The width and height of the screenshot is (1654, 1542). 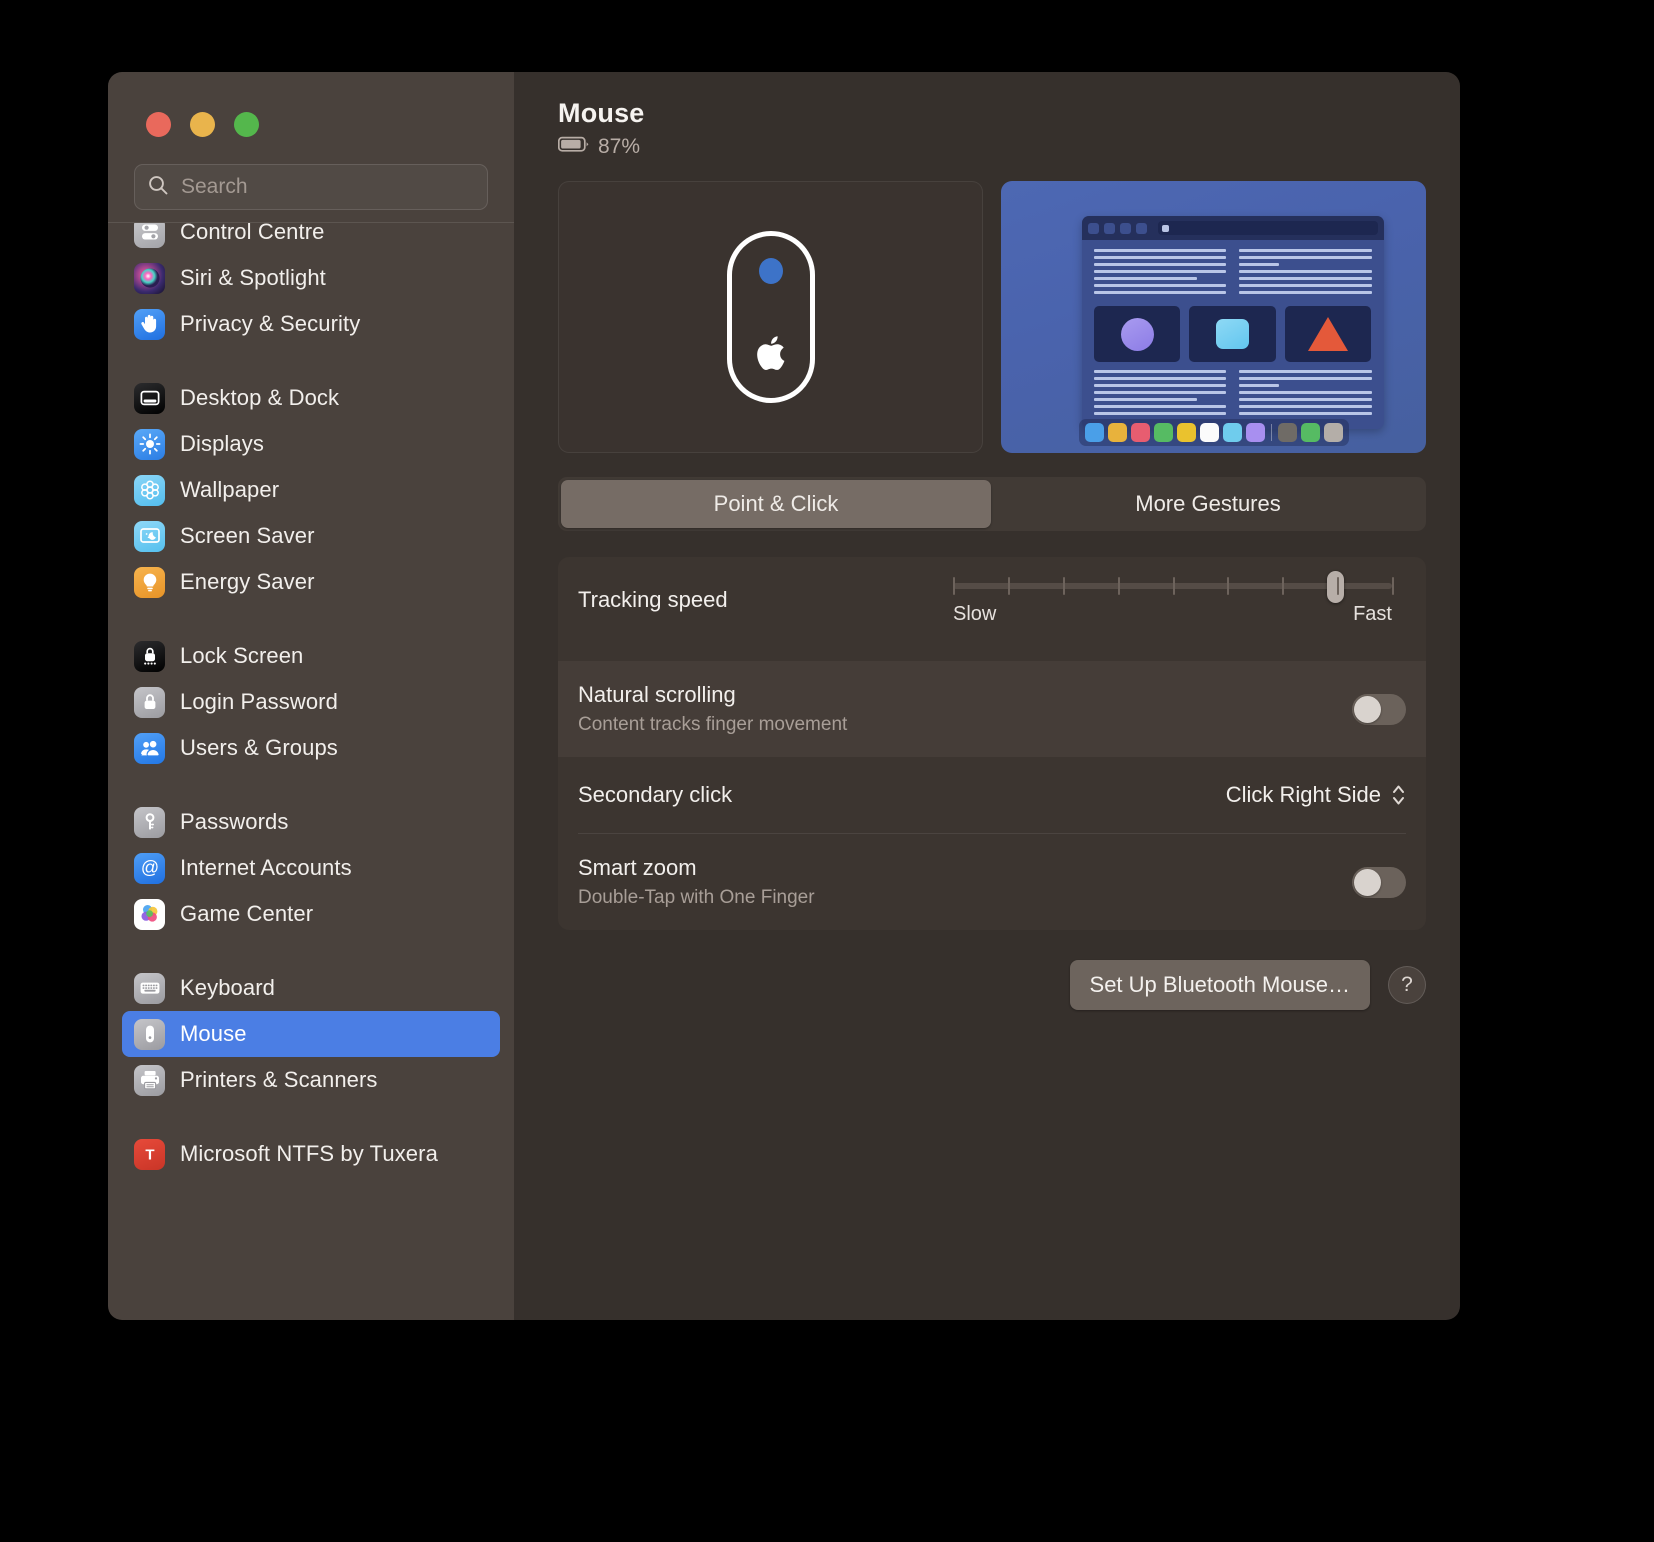 What do you see at coordinates (266, 867) in the screenshot?
I see `sidebar-item-label: Internet Accounts` at bounding box center [266, 867].